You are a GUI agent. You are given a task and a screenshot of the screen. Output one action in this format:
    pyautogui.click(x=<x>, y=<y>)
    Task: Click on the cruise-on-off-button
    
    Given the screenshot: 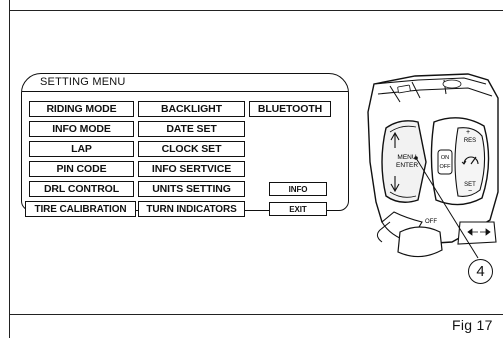 What is the action you would take?
    pyautogui.click(x=445, y=162)
    